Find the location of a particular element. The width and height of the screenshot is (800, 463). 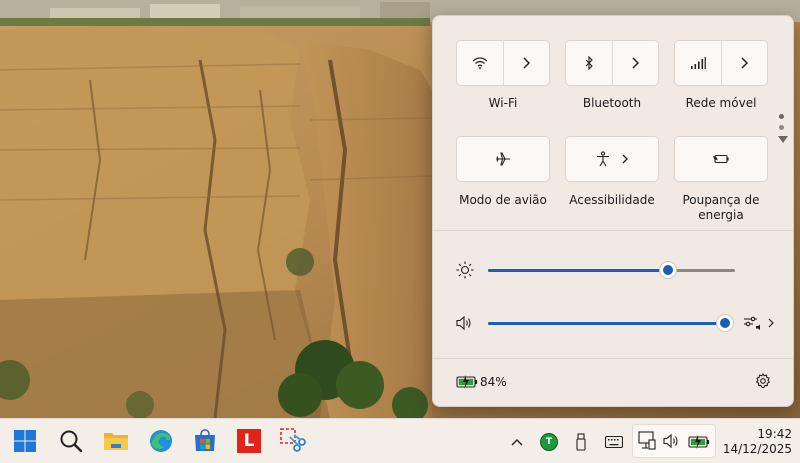

settings-button is located at coordinates (763, 383).